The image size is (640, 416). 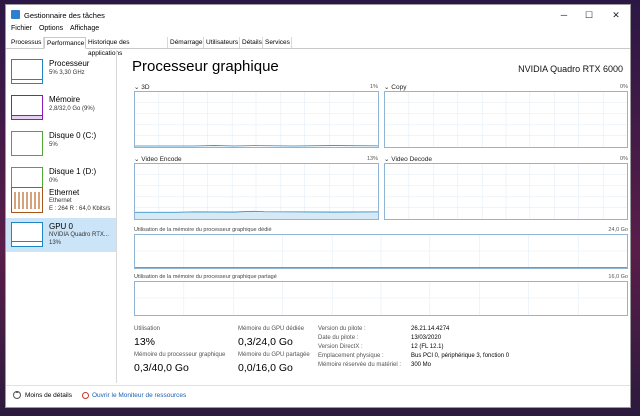 What do you see at coordinates (72, 109) in the screenshot?
I see `sidebar-item-sub: 2,8/32,0 Go (9%)` at bounding box center [72, 109].